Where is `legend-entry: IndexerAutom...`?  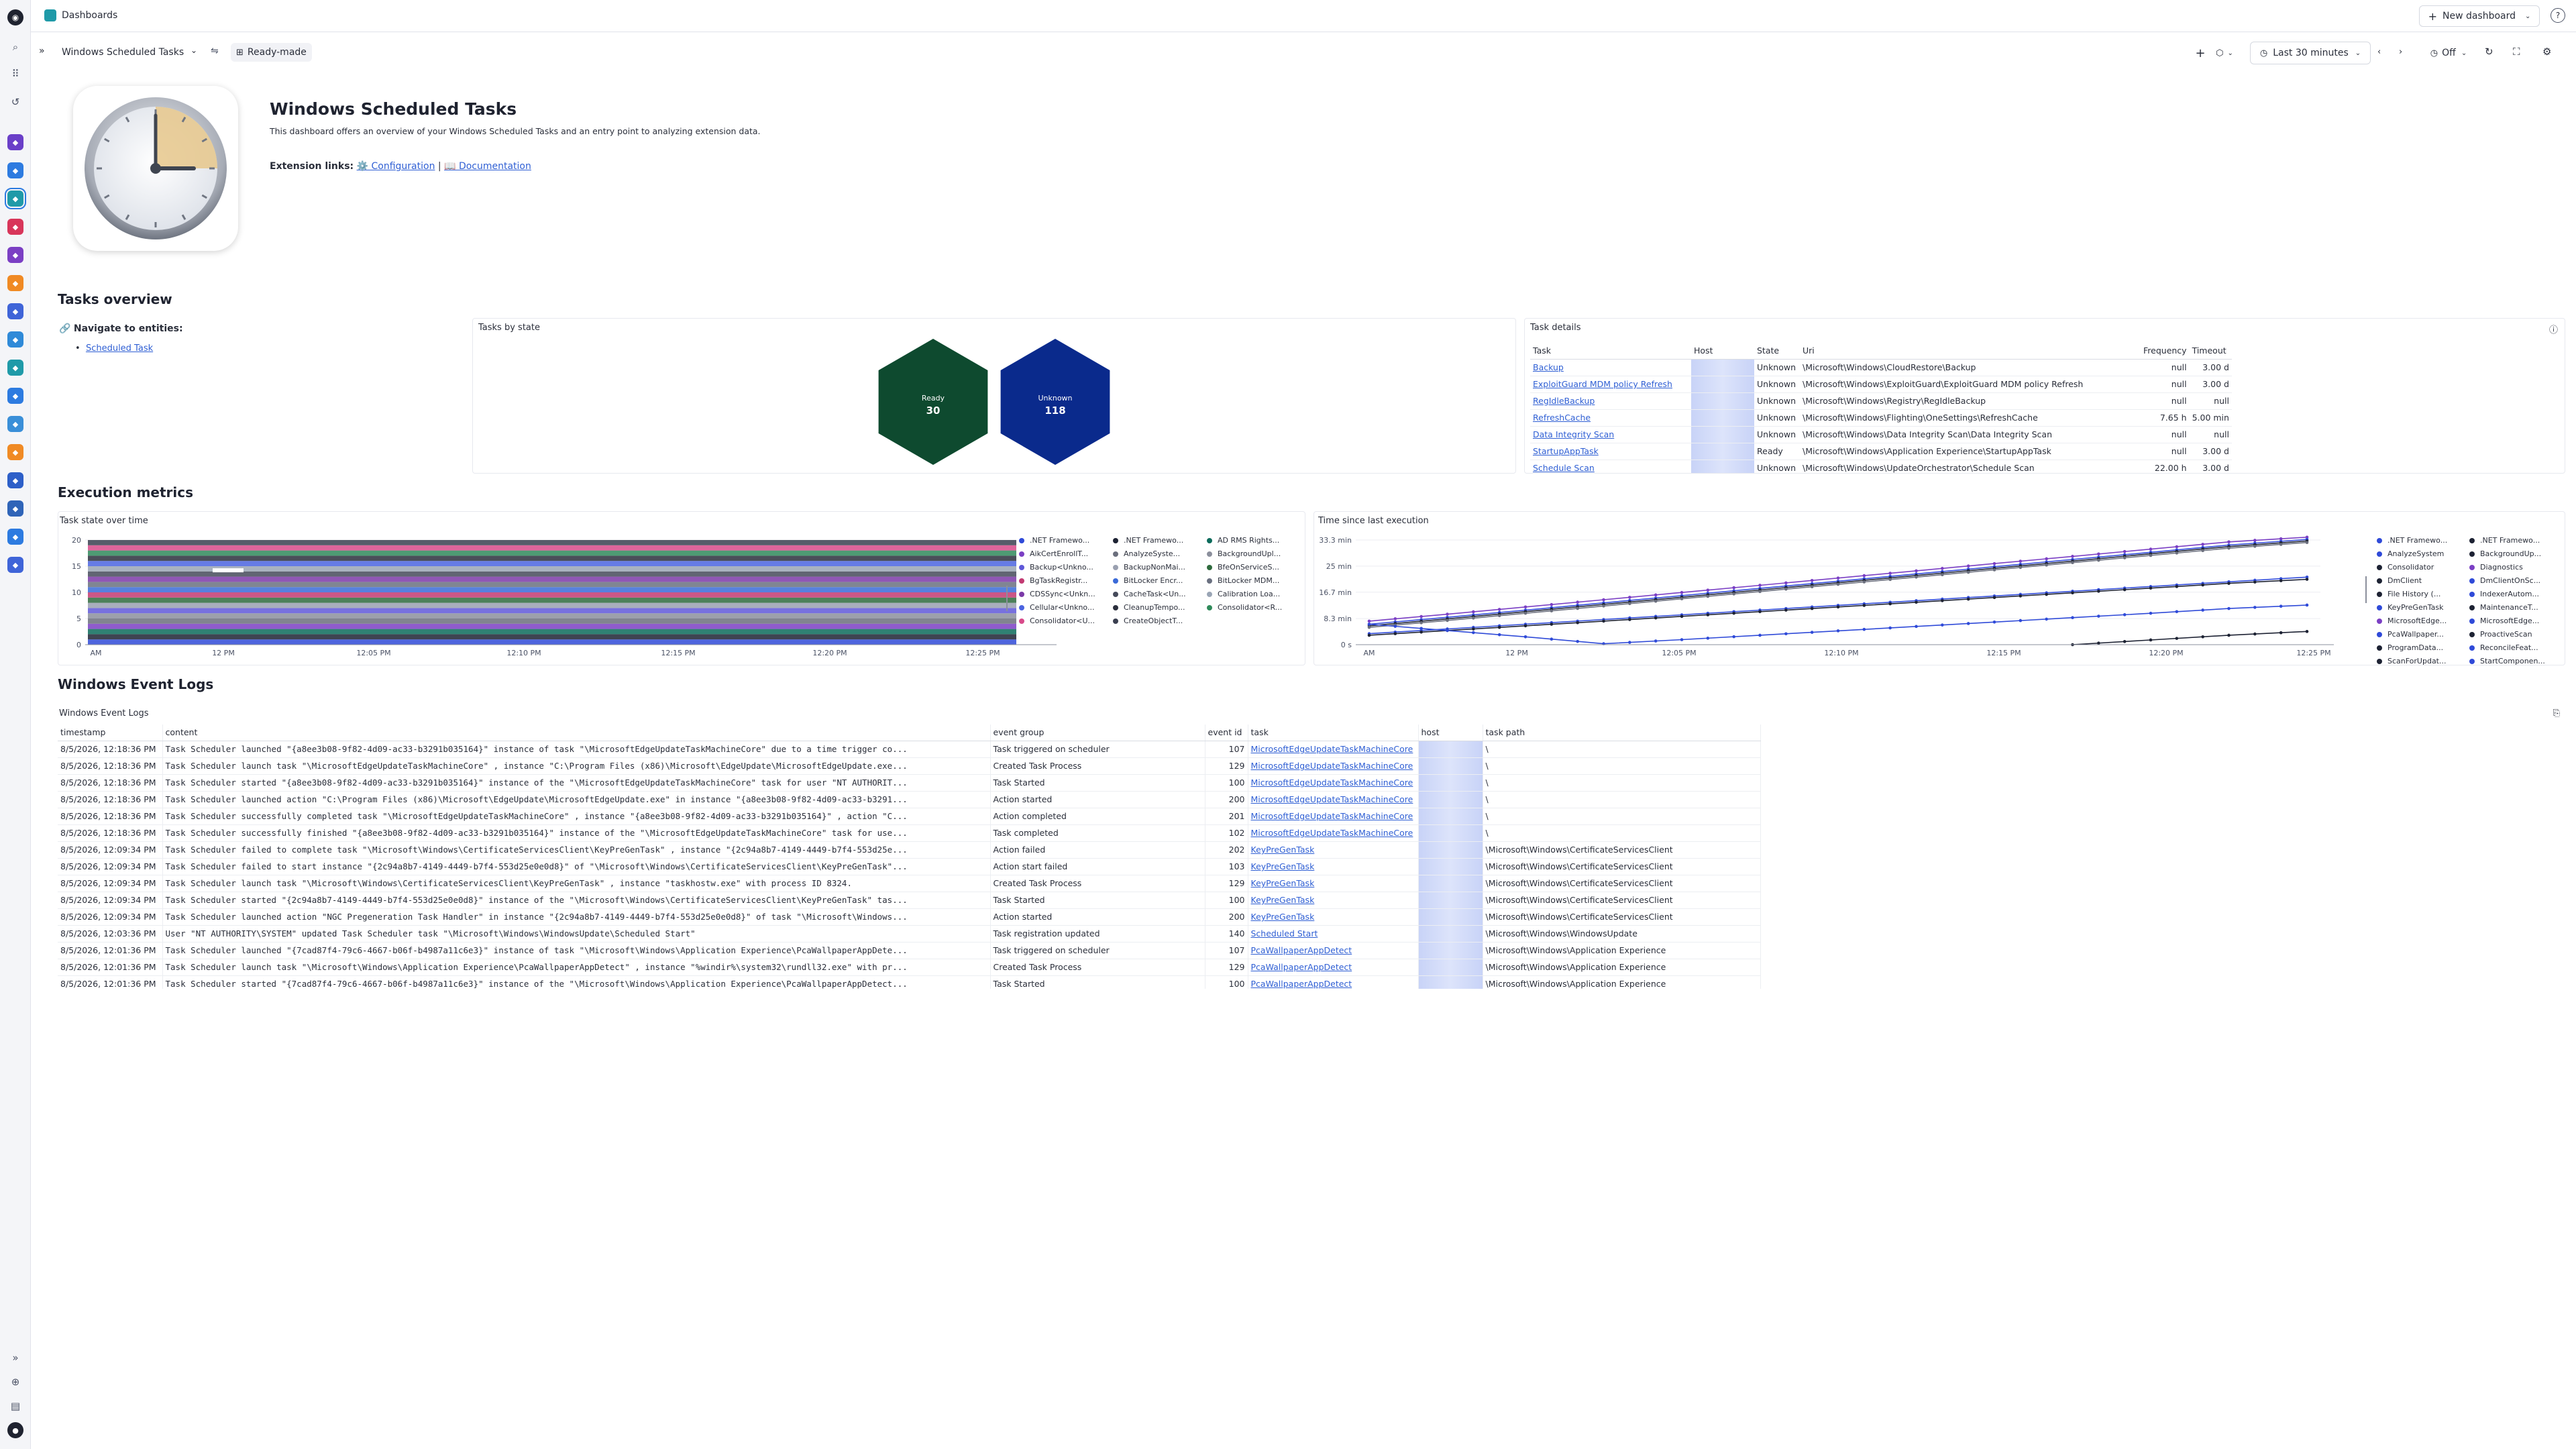 legend-entry: IndexerAutom... is located at coordinates (2504, 594).